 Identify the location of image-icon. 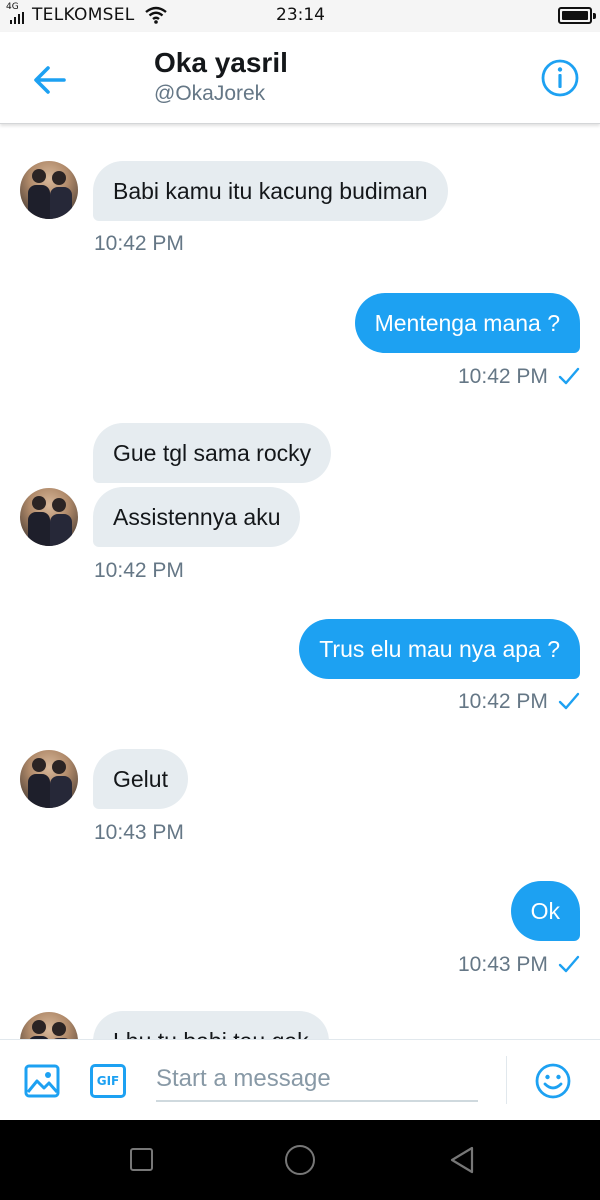
(42, 1081).